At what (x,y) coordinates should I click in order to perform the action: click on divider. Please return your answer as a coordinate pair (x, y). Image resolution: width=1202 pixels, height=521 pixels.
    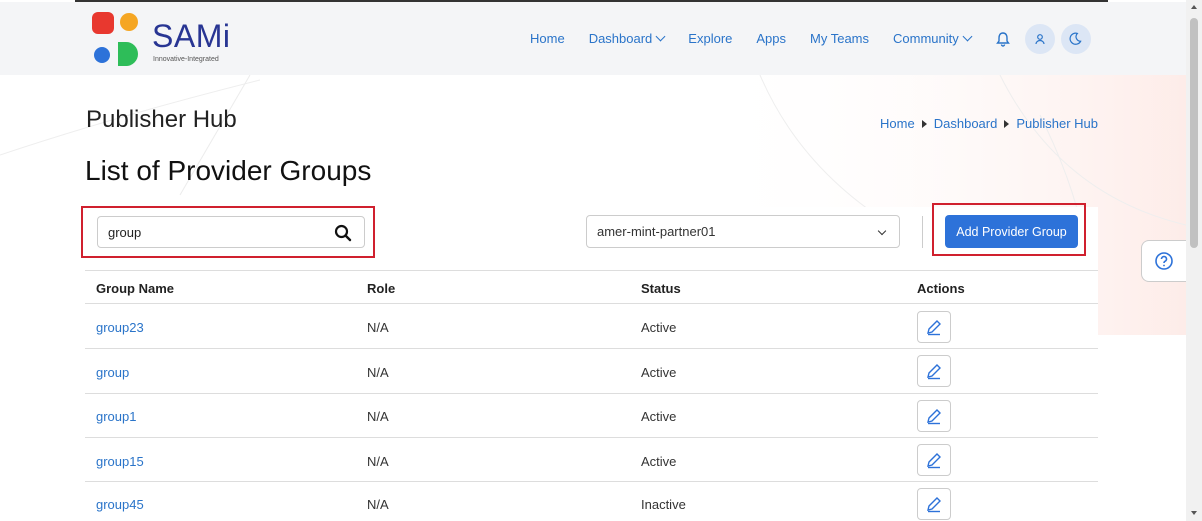
    Looking at the image, I should click on (922, 232).